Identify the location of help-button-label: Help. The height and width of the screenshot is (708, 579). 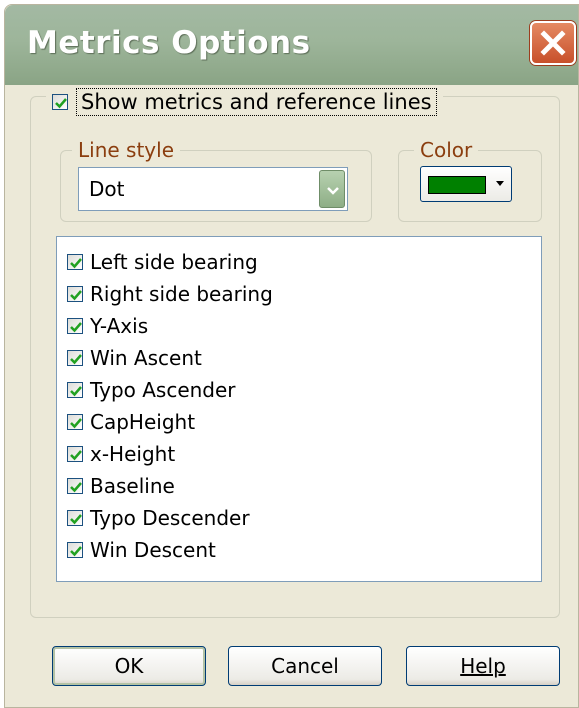
(483, 666).